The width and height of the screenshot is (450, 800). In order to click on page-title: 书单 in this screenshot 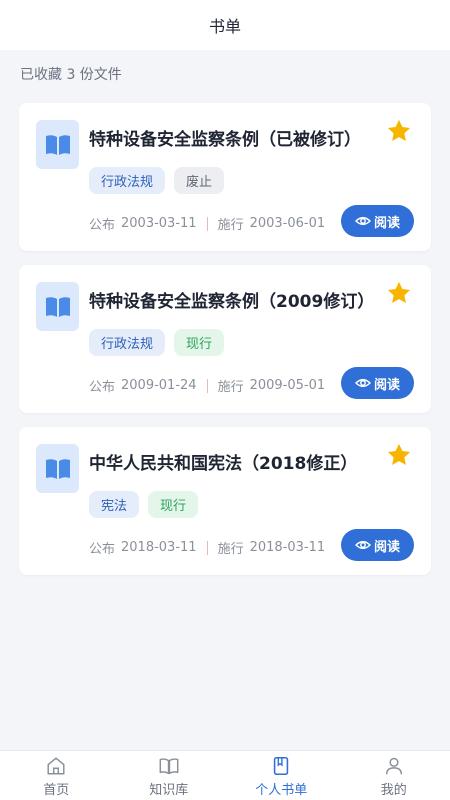, I will do `click(224, 26)`.